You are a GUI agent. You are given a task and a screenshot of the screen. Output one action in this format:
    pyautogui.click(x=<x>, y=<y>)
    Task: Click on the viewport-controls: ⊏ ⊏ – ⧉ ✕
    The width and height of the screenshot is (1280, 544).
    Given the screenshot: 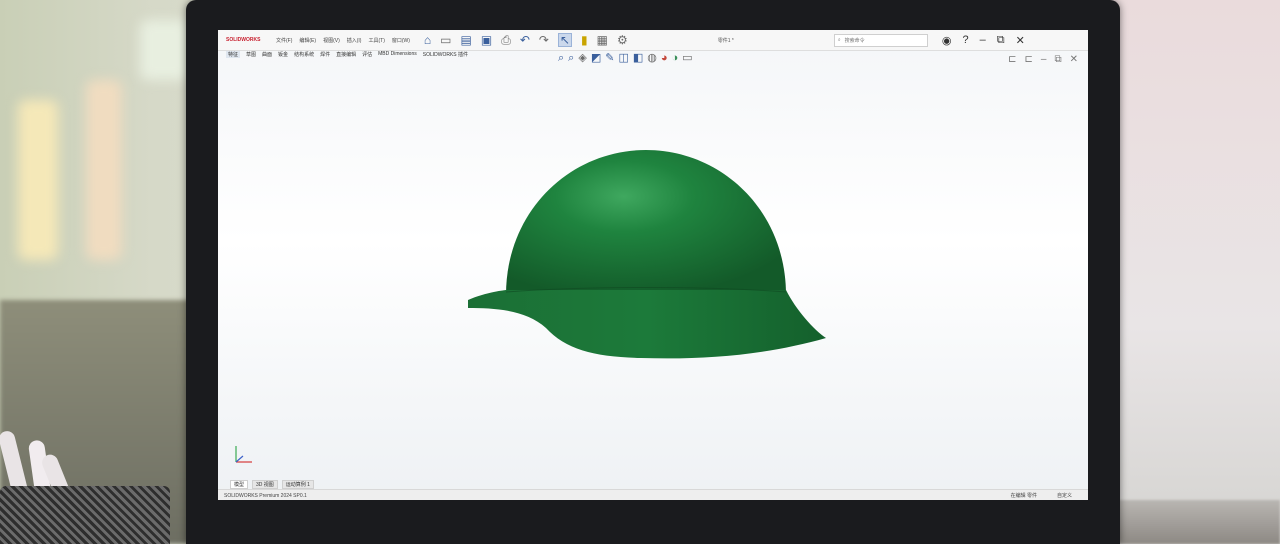 What is the action you would take?
    pyautogui.click(x=1043, y=59)
    